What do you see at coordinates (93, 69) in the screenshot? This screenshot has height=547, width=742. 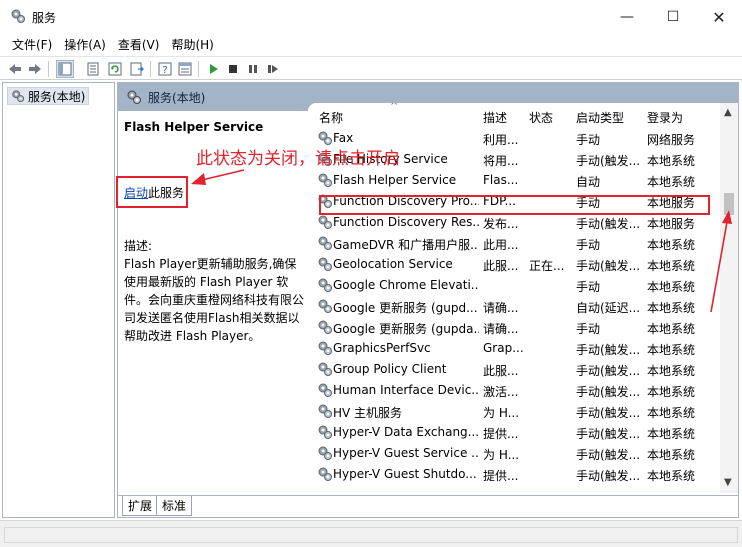 I see `properties-list-icon` at bounding box center [93, 69].